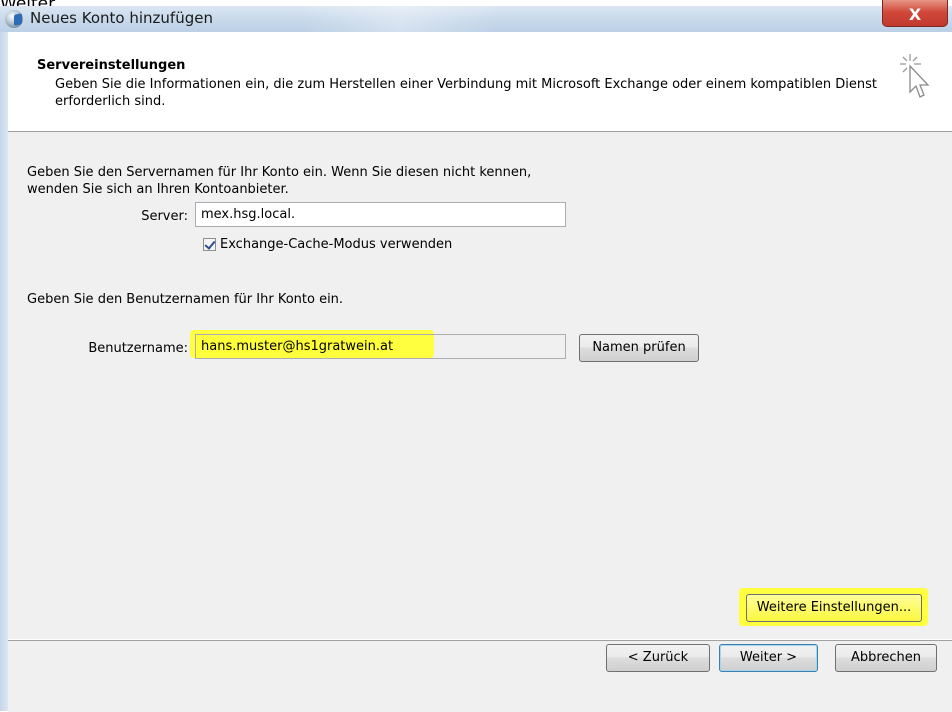 The width and height of the screenshot is (952, 712). What do you see at coordinates (297, 346) in the screenshot?
I see `username-value: hans.muster@hs1gratwein.at` at bounding box center [297, 346].